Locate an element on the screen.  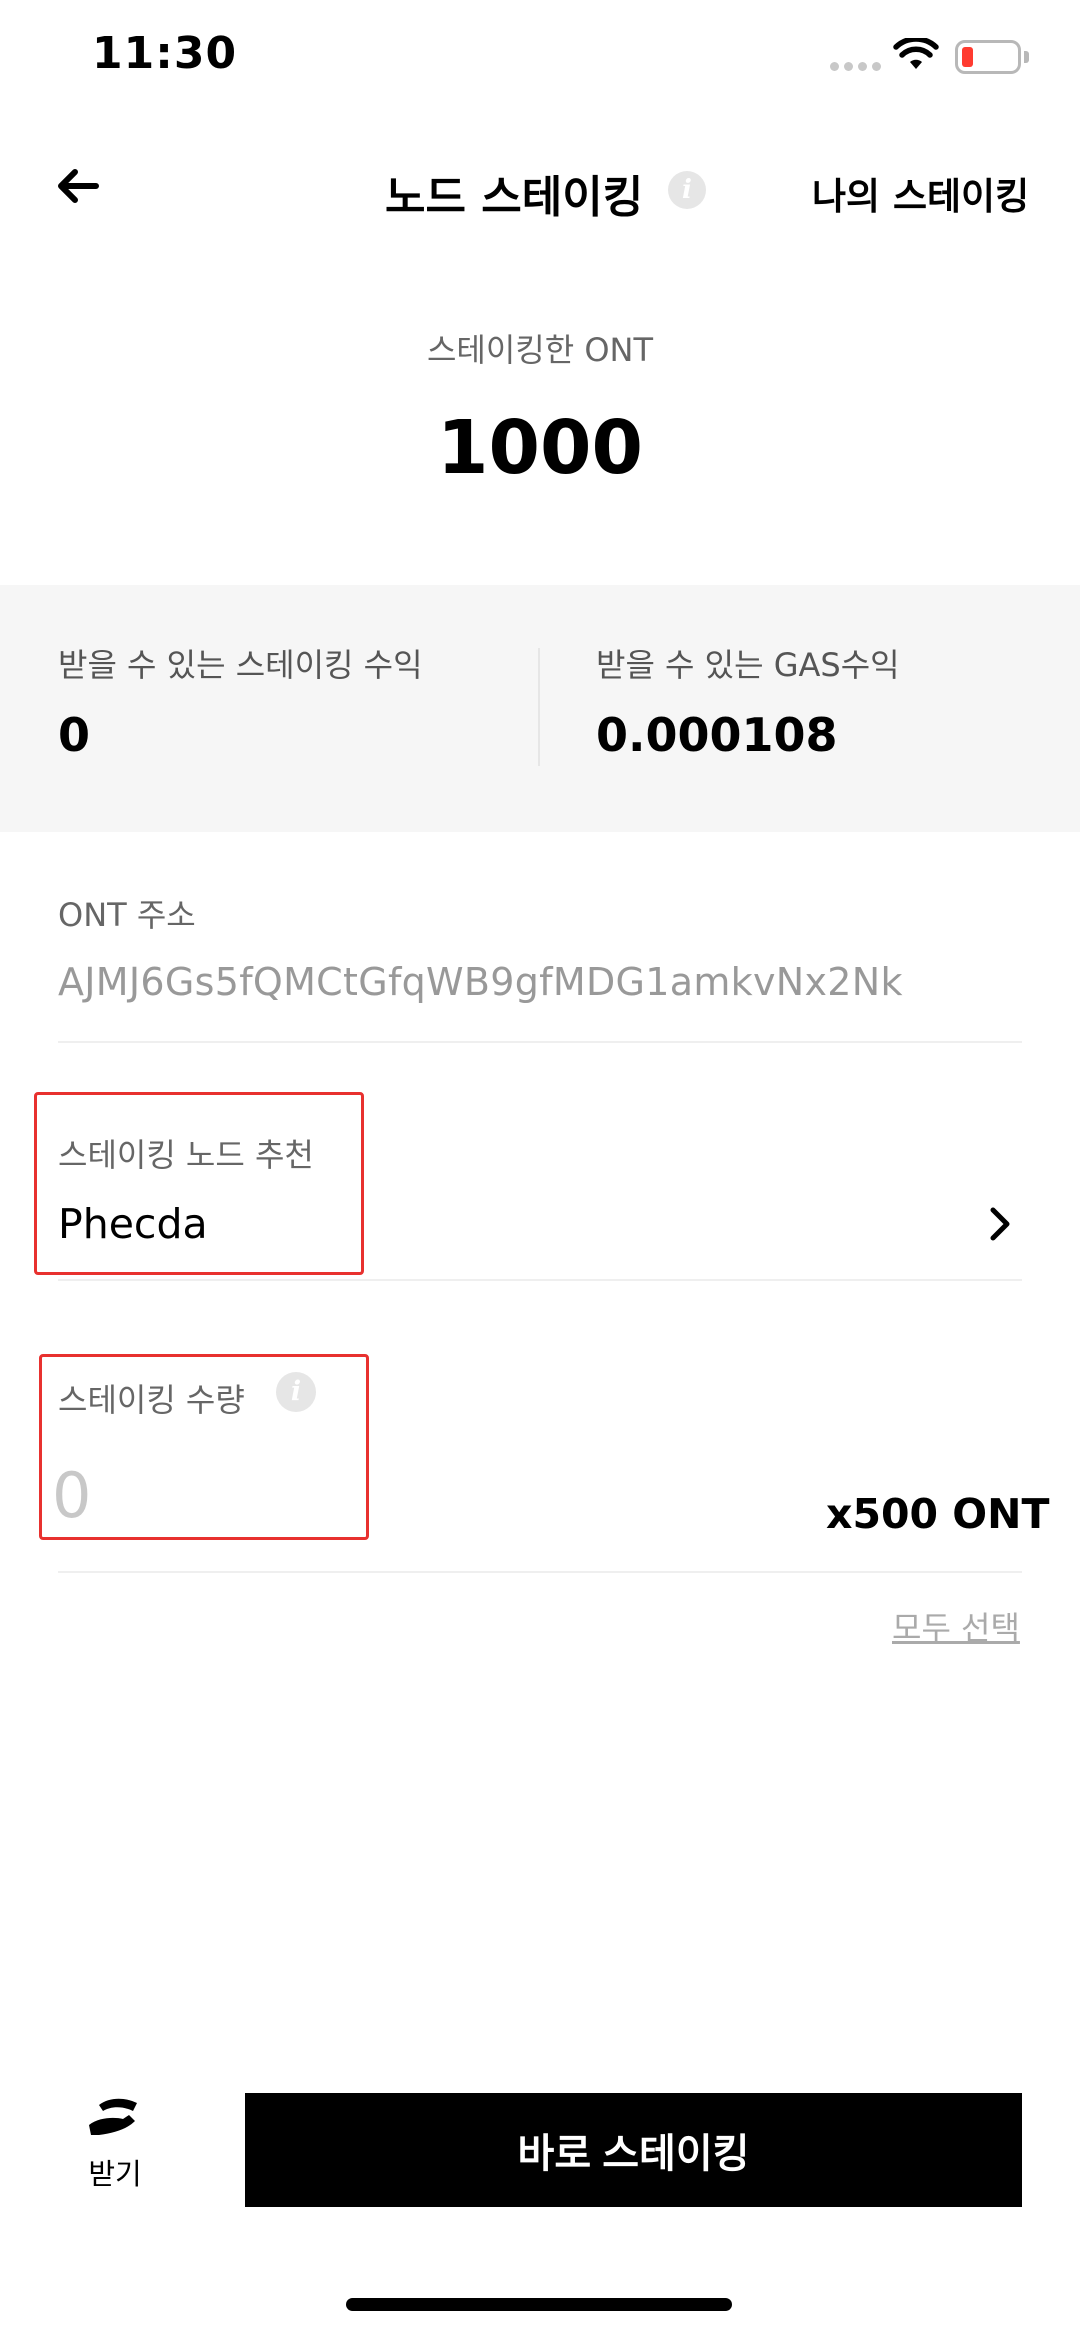
ont-address-value: AJMJ6Gs5fQMCtGfqWB9gfMDG1amkvNx2Nk is located at coordinates (480, 982).